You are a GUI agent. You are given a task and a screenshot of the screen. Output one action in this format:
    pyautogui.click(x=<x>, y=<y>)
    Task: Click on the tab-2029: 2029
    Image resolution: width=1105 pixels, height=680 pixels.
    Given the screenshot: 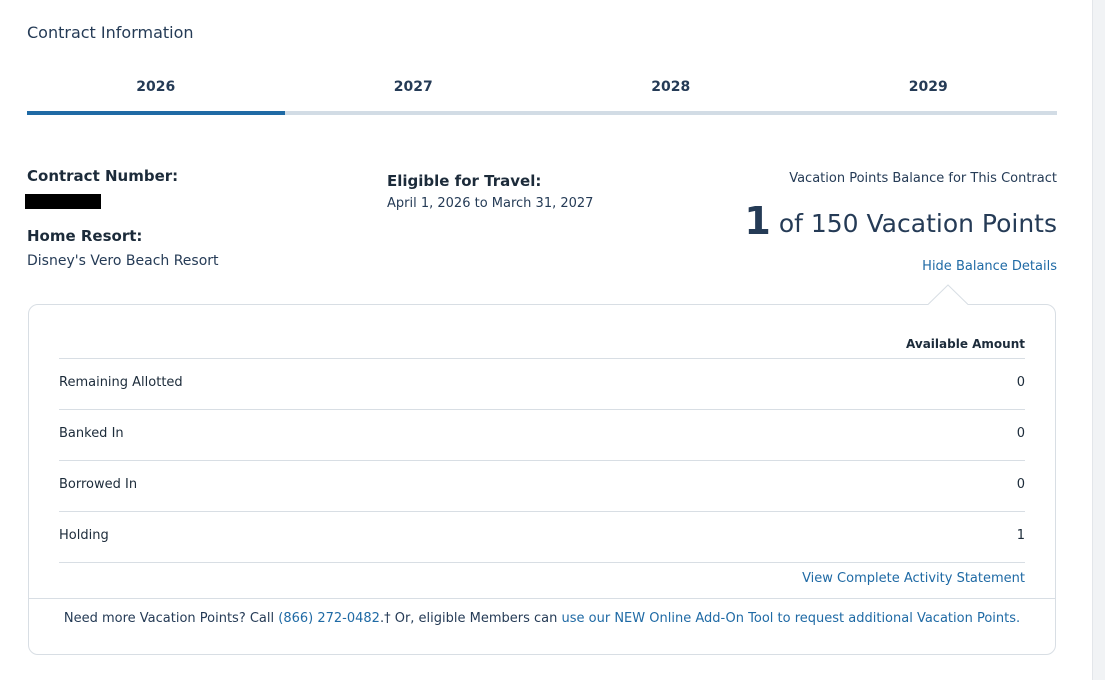 What is the action you would take?
    pyautogui.click(x=928, y=94)
    